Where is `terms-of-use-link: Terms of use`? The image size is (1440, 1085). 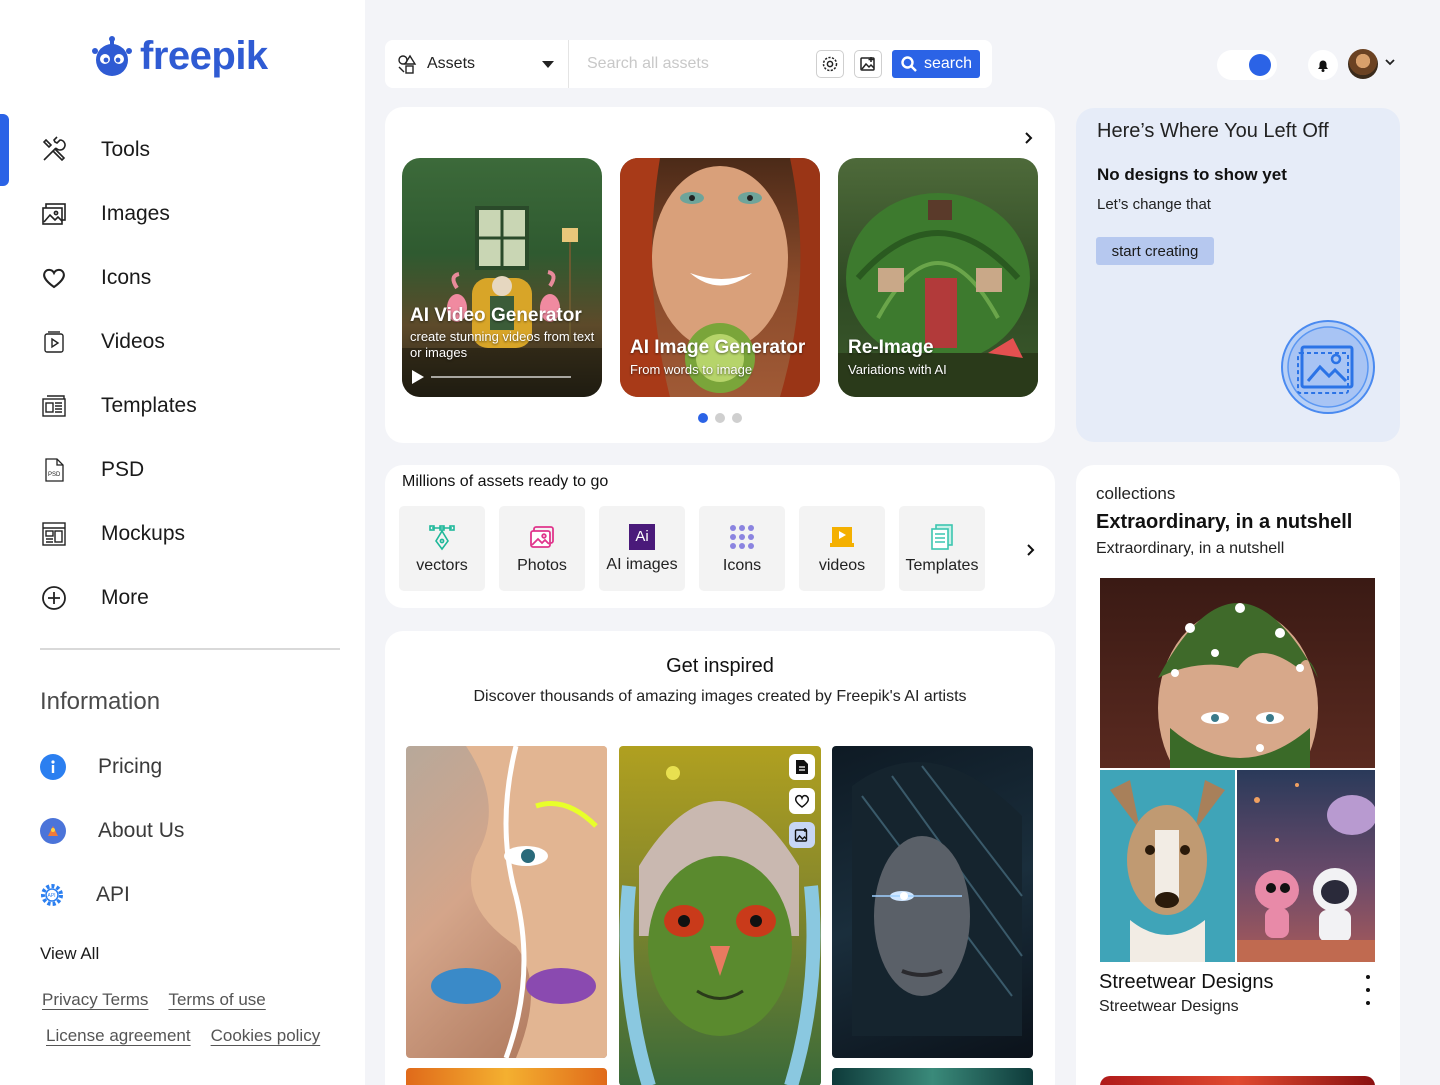
terms-of-use-link: Terms of use is located at coordinates (216, 1000).